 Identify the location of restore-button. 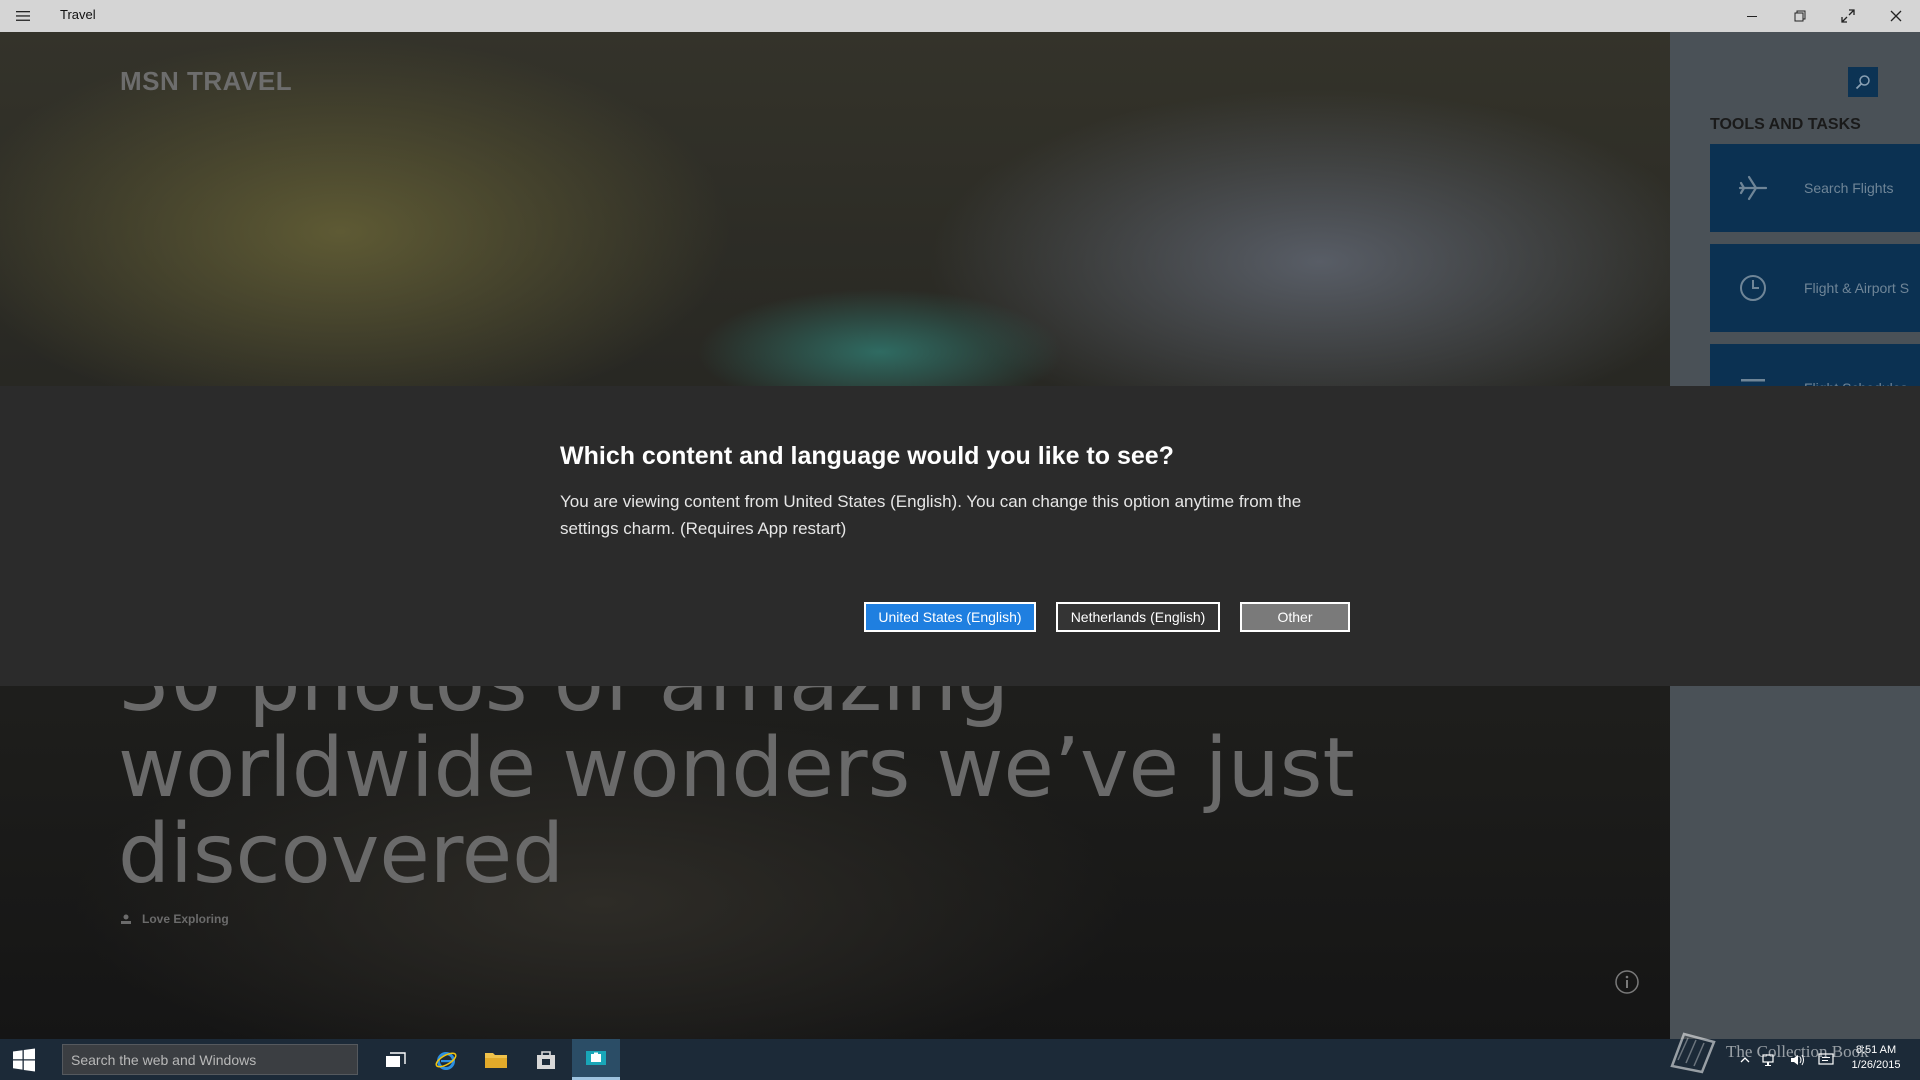
(1800, 16).